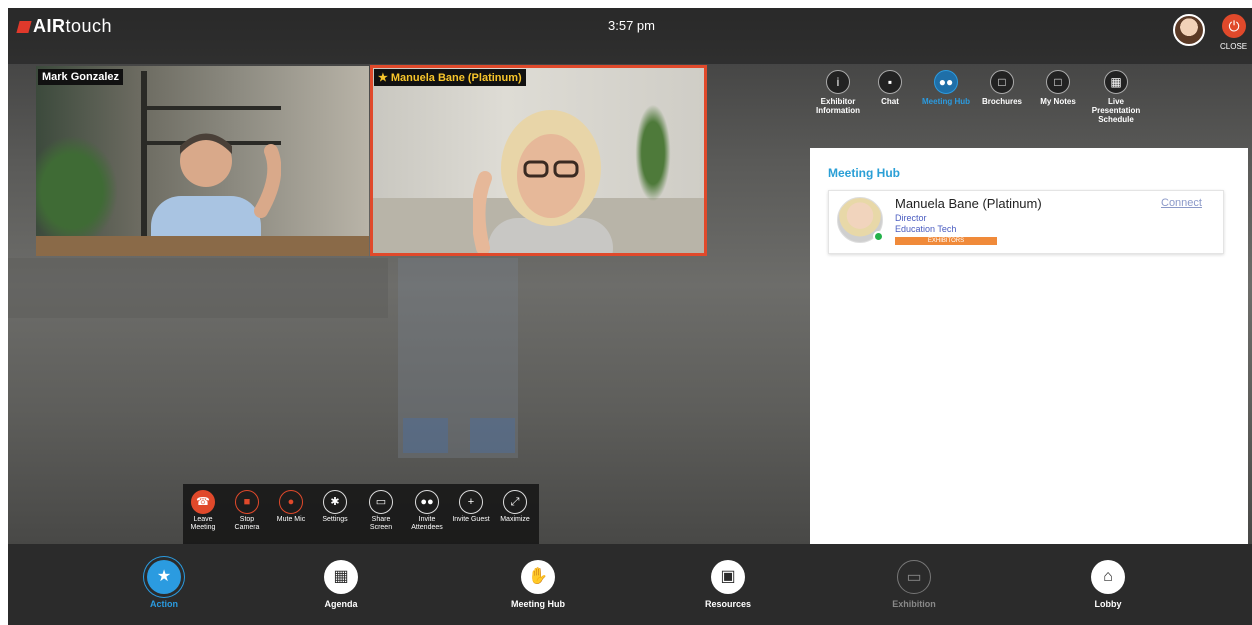  I want to click on exhibitor-badge: EXHIBITORS, so click(946, 241).